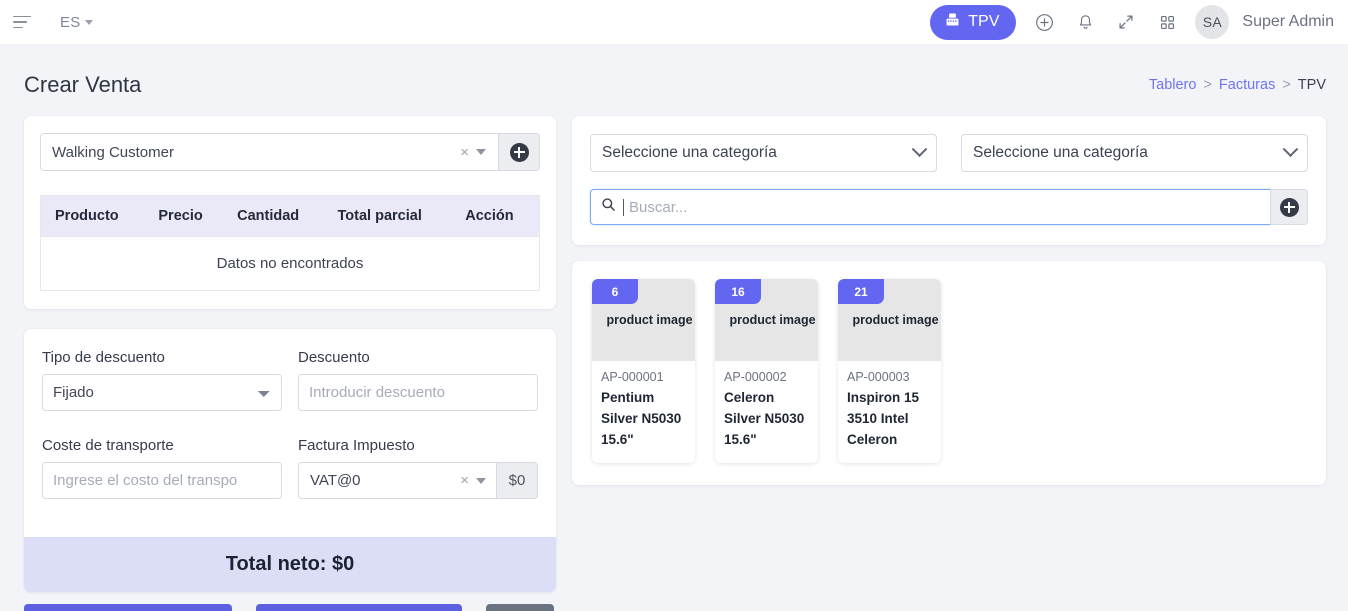 The height and width of the screenshot is (611, 1348). I want to click on pos-button-label: TPV, so click(984, 21).